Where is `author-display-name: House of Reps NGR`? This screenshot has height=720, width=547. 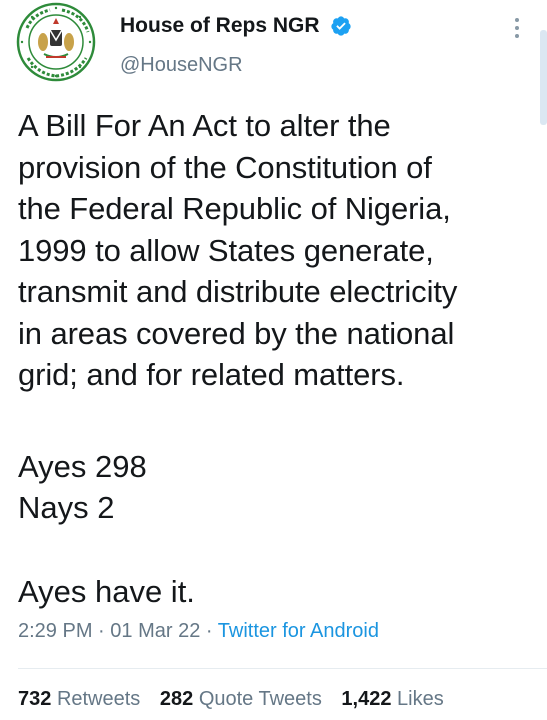 author-display-name: House of Reps NGR is located at coordinates (220, 26).